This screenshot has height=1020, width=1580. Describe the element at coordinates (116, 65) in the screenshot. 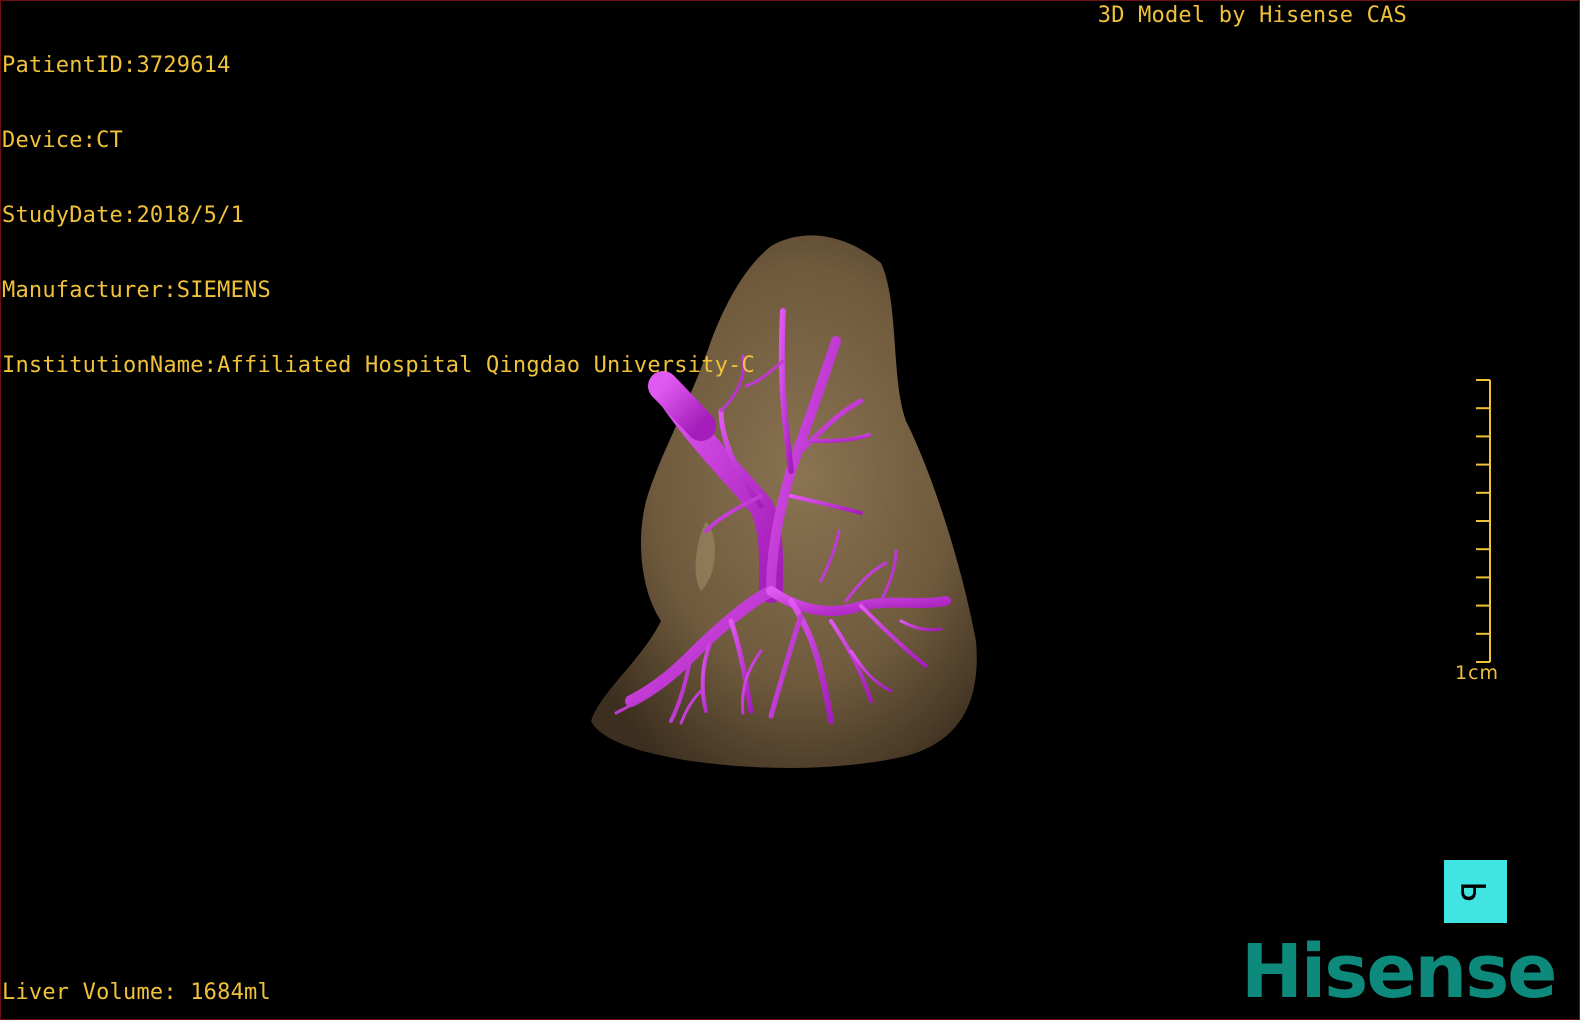

I see `patient-id: PatientID:3729614` at that location.